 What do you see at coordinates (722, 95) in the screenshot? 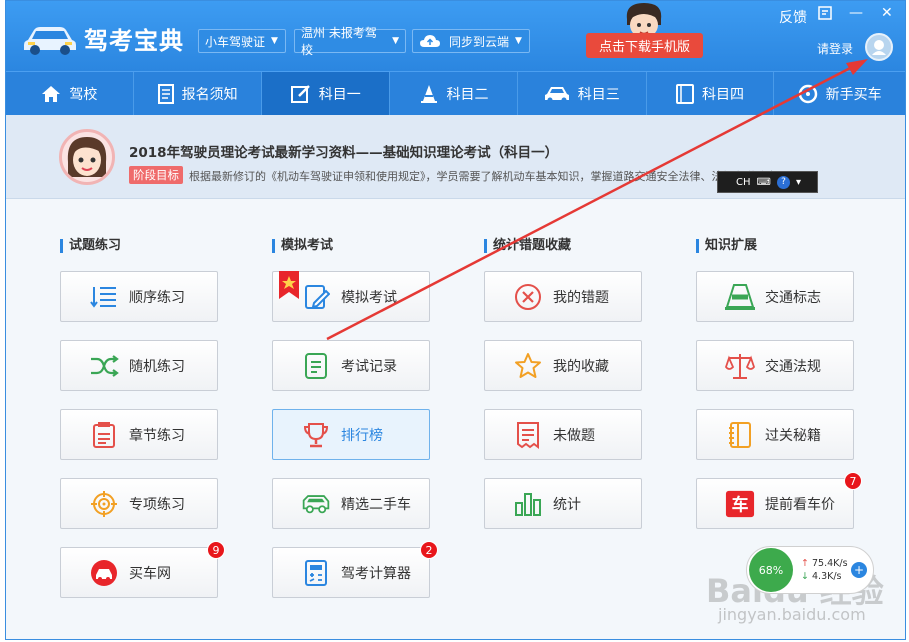
I see `tab-label: 科目四` at bounding box center [722, 95].